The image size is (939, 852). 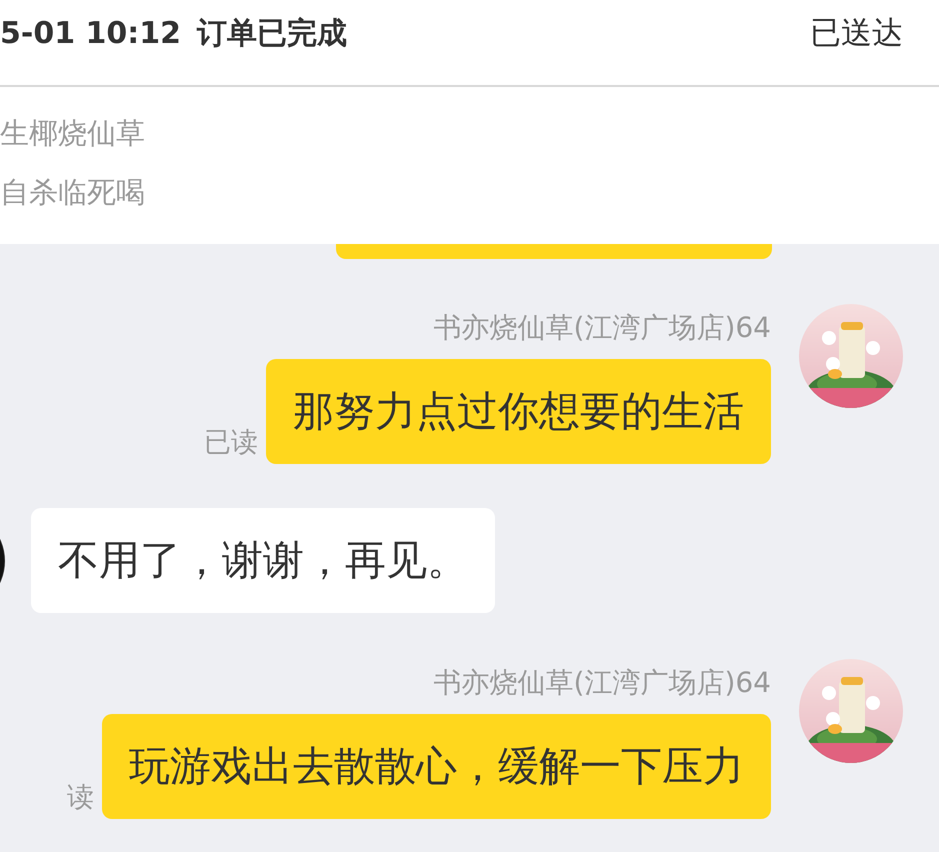 What do you see at coordinates (91, 33) in the screenshot?
I see `order-time: 5-01 10:12` at bounding box center [91, 33].